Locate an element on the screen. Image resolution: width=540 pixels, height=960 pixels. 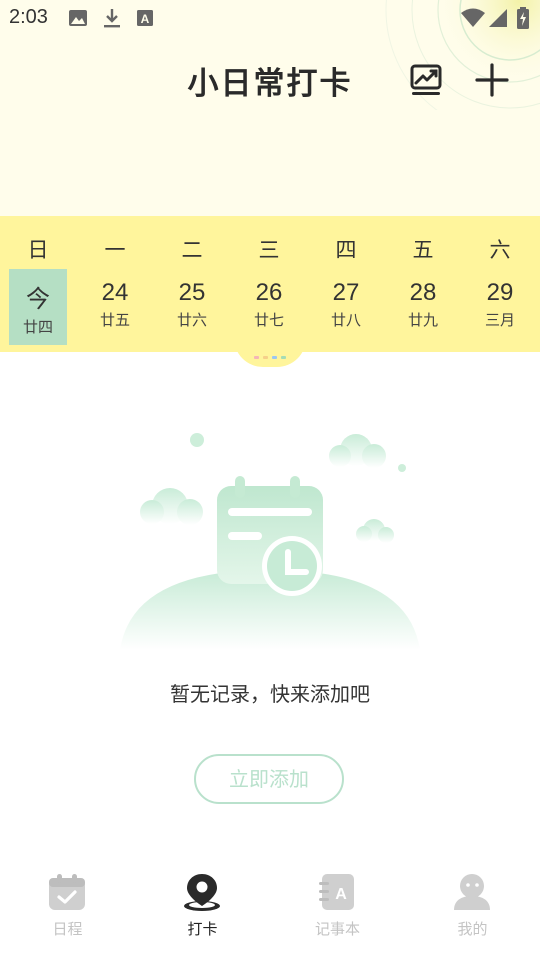
calendar-expand-handle is located at coordinates (270, 352).